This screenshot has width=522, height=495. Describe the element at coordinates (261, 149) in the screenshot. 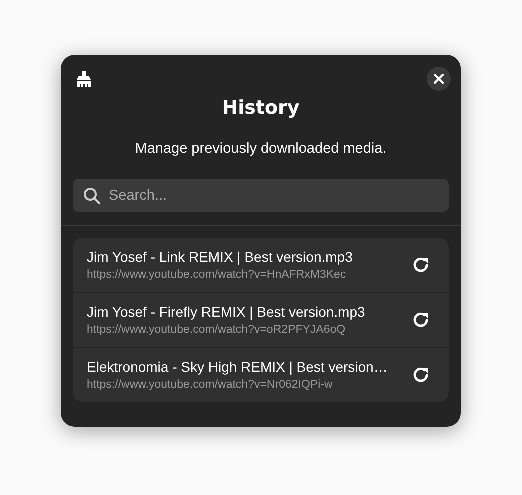

I see `dialog-subtitle: Manage previously downloaded media.` at that location.